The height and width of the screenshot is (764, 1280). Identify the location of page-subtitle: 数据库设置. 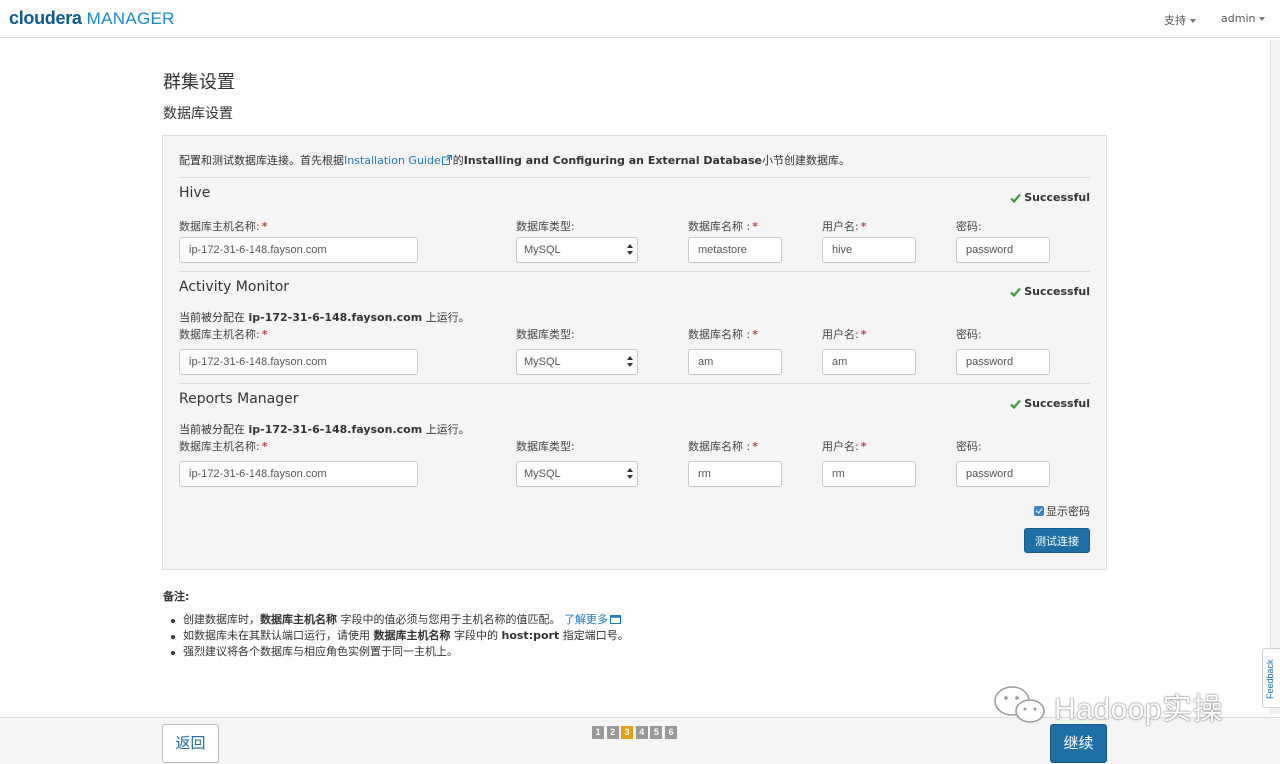
(198, 114).